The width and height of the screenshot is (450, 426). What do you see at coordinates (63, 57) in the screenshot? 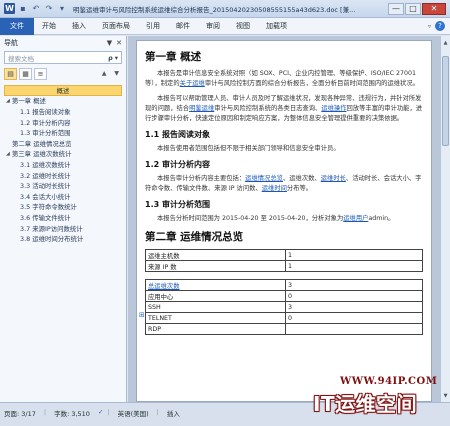
I see `nav-search-input: 搜索文档 ρ ▾` at bounding box center [63, 57].